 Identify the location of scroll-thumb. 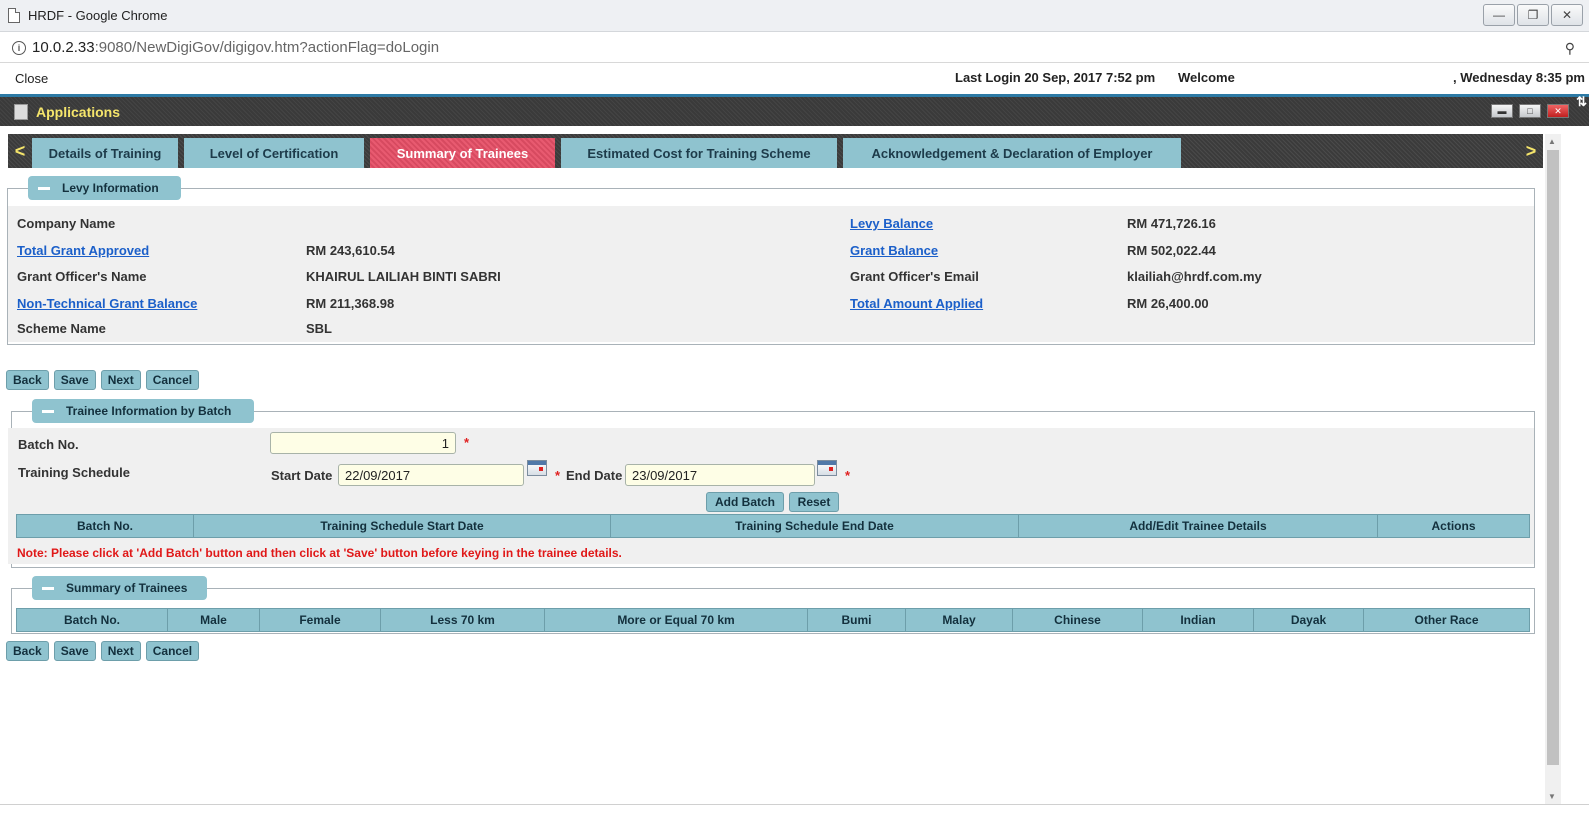
(1553, 457).